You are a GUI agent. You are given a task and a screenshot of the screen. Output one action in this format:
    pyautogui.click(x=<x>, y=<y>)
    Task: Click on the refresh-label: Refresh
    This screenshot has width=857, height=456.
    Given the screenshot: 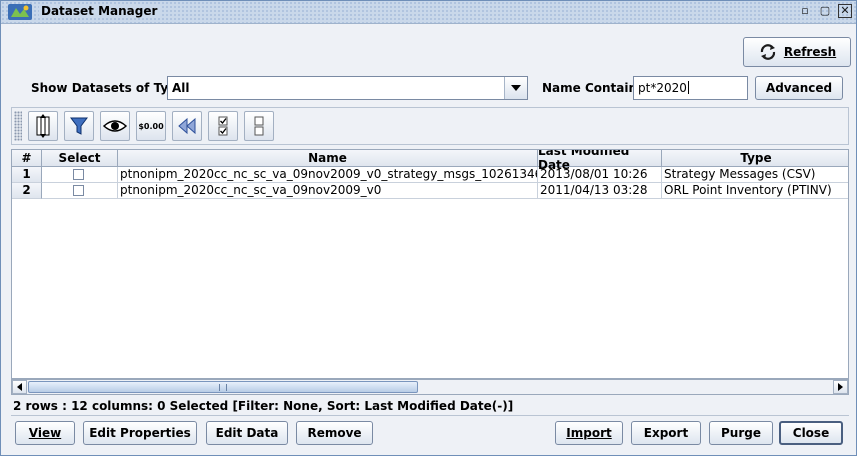 What is the action you would take?
    pyautogui.click(x=810, y=52)
    